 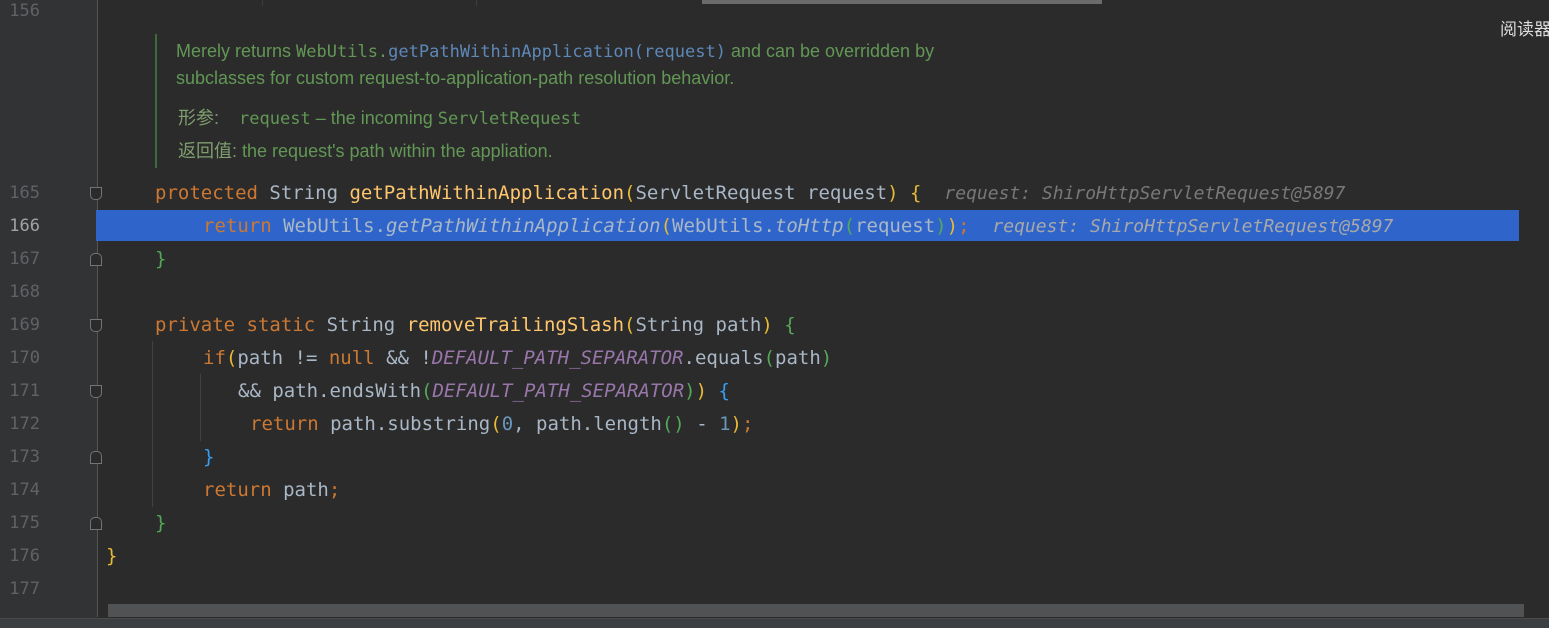 I want to click on code-line-175: }, so click(x=160, y=523).